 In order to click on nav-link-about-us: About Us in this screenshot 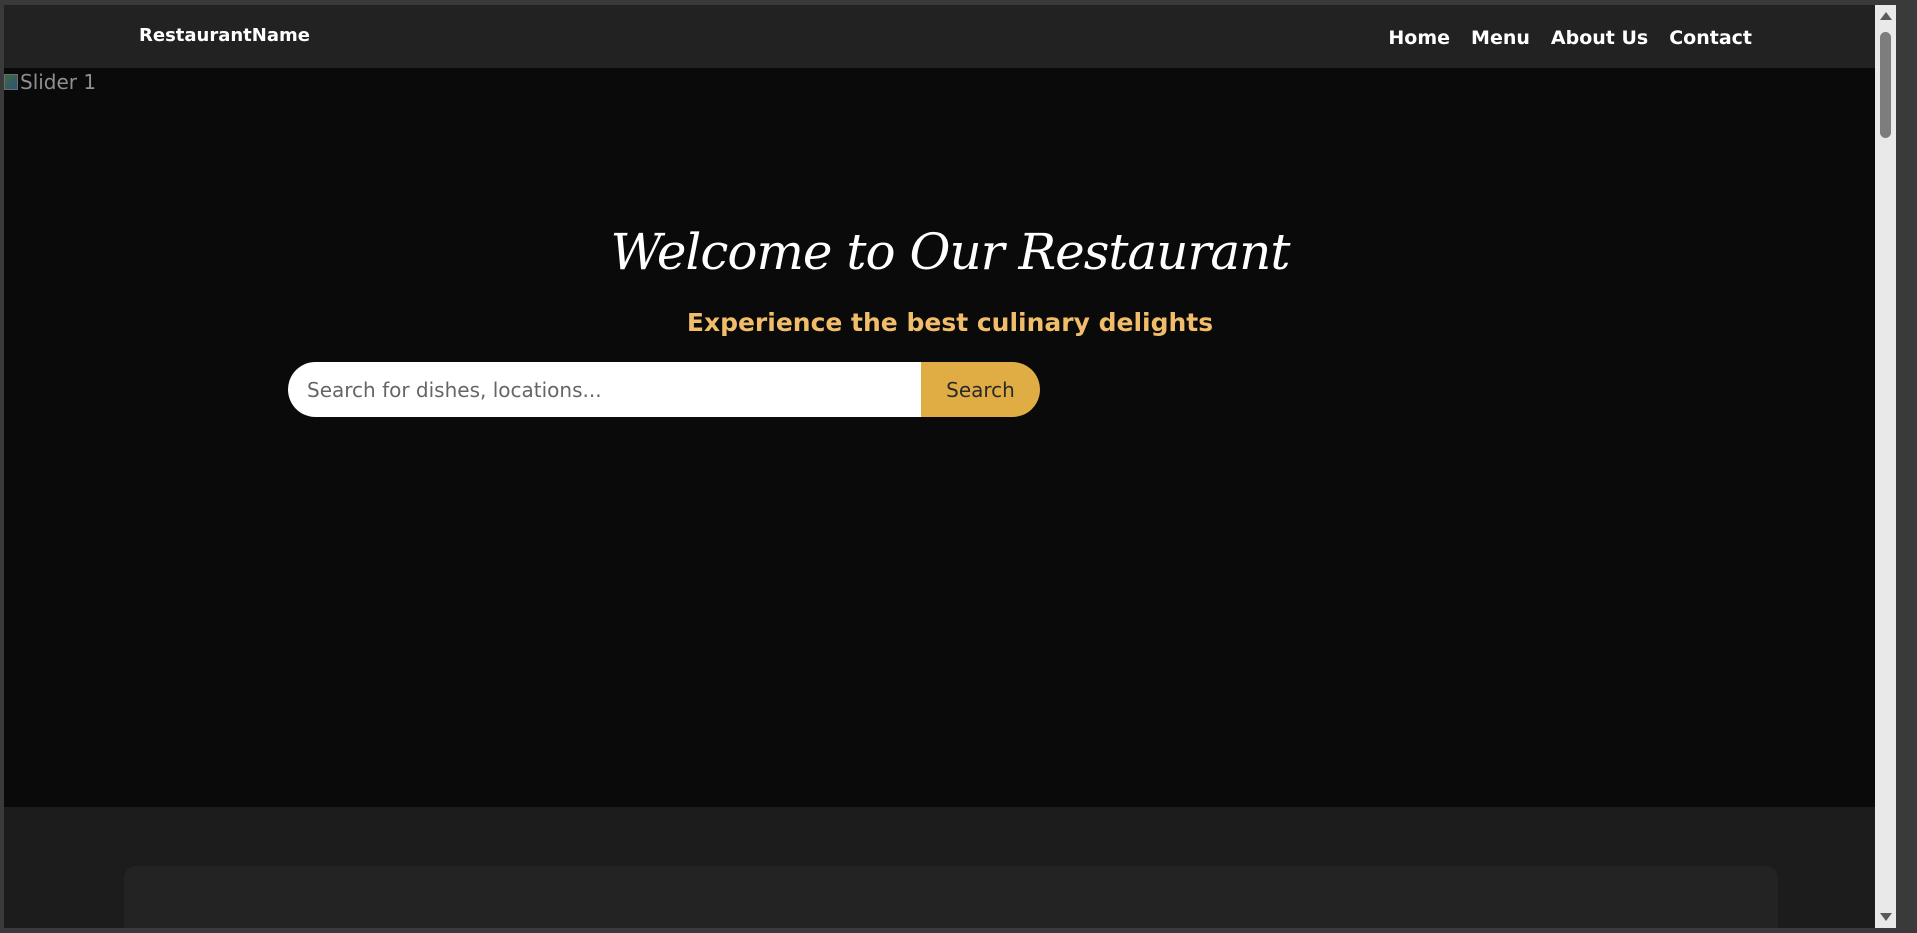, I will do `click(1599, 38)`.